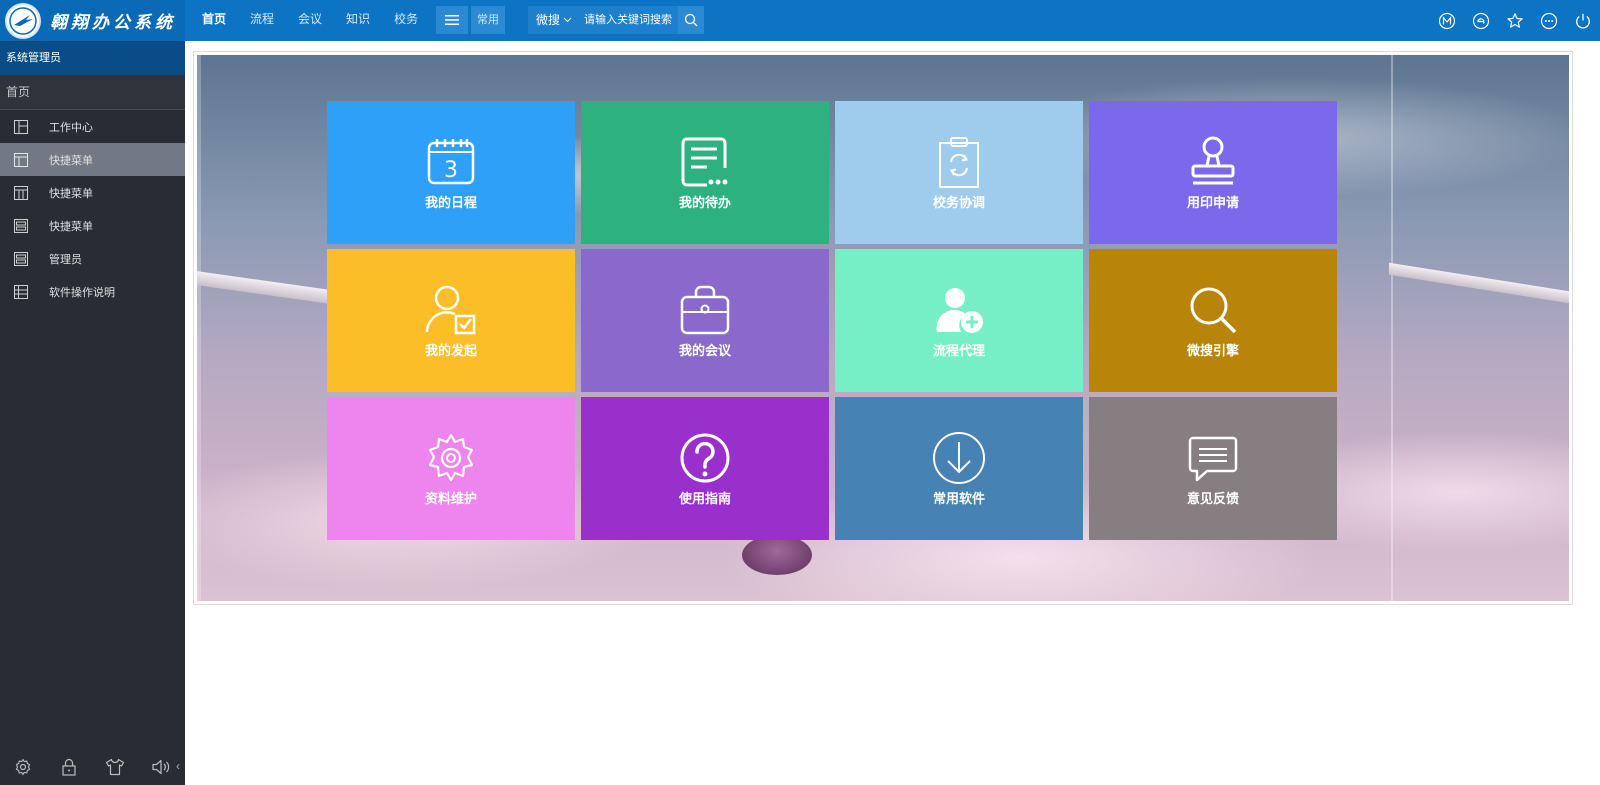 Image resolution: width=1600 pixels, height=785 pixels. I want to click on top-nav: 首页 流程 会议 知识 校务, so click(310, 20).